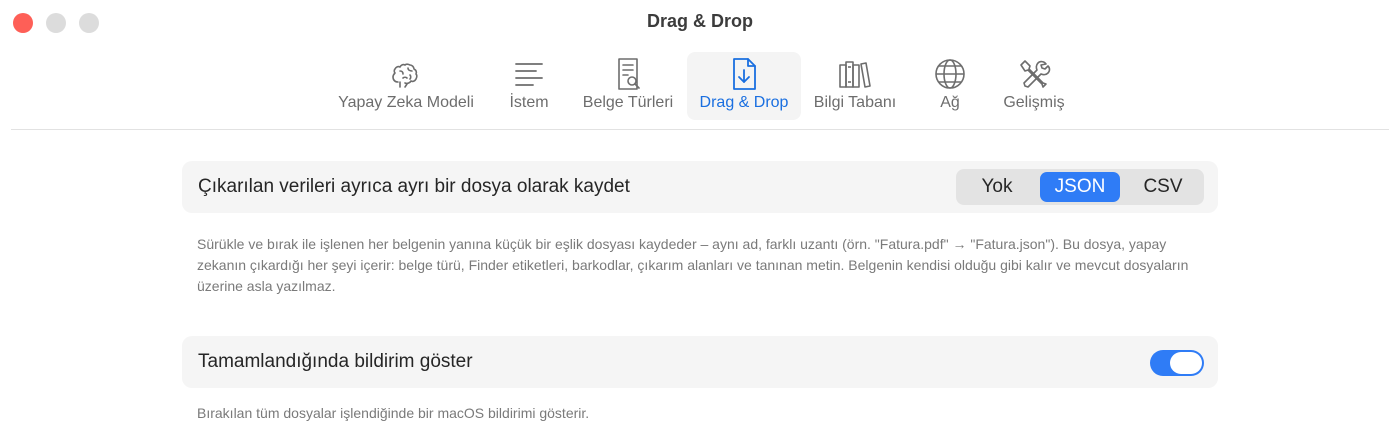 The image size is (1400, 440). What do you see at coordinates (950, 102) in the screenshot?
I see `tab-label: Ağ` at bounding box center [950, 102].